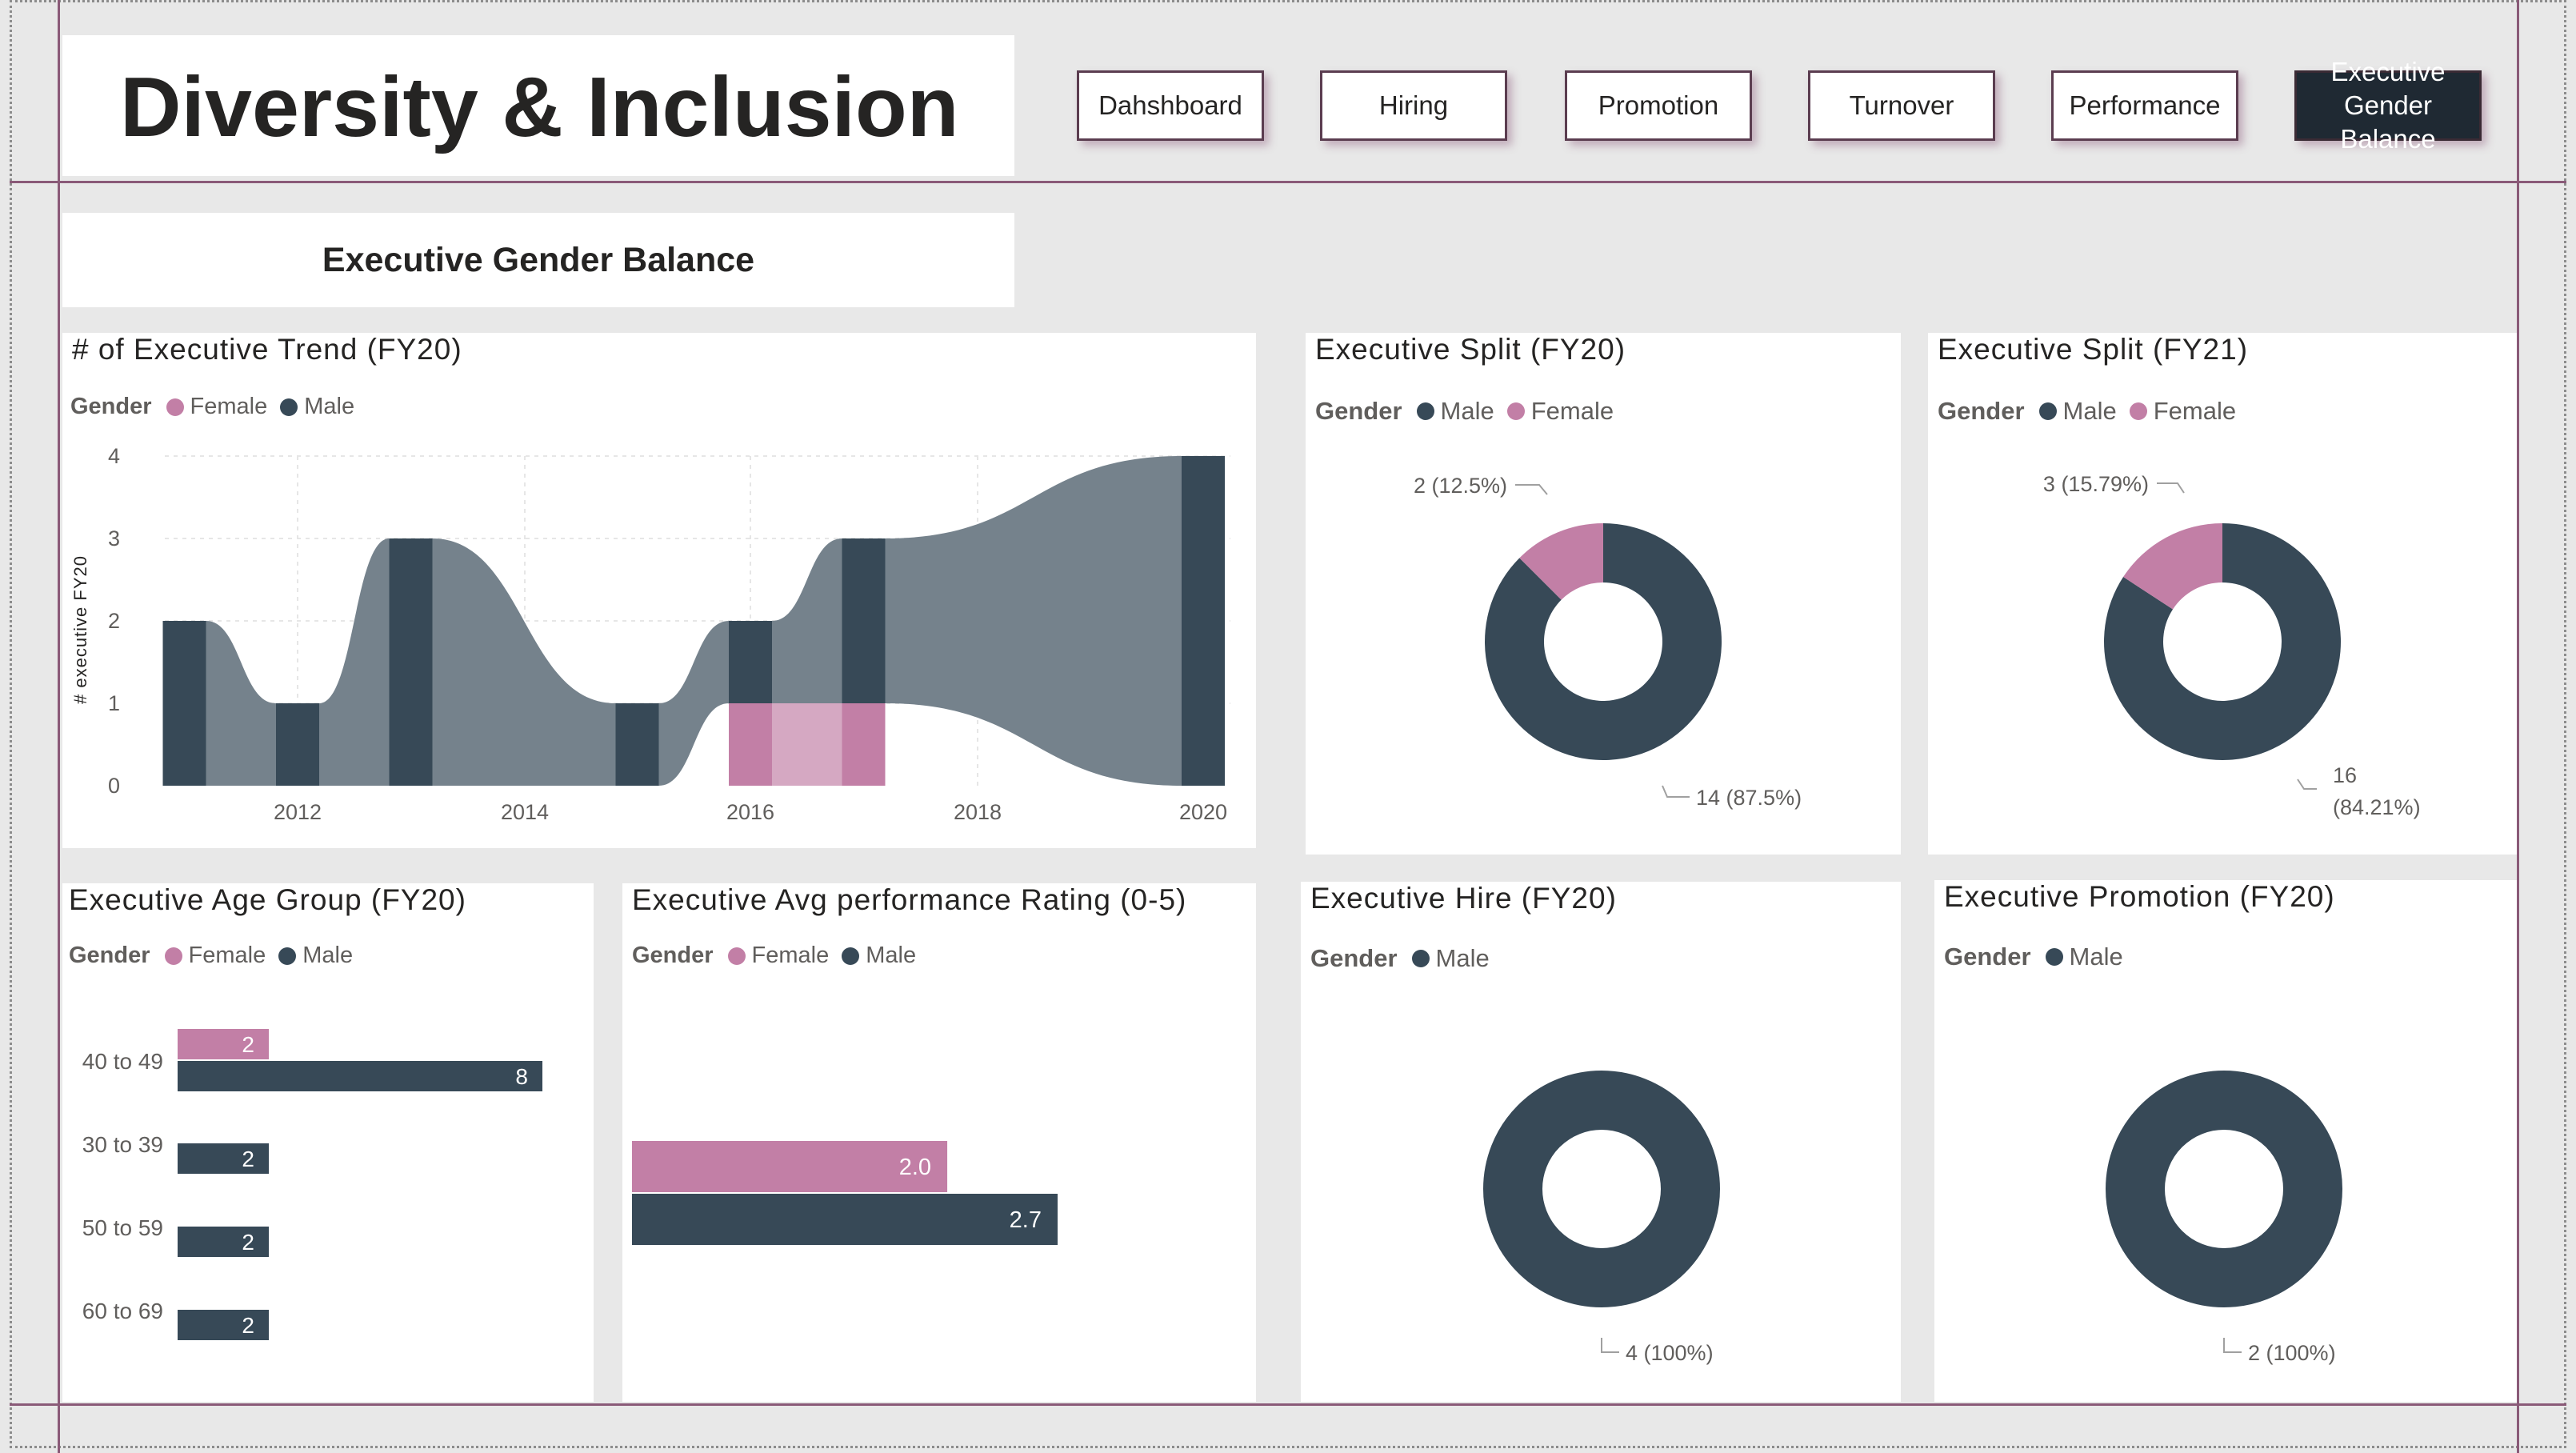 The image size is (2576, 1453). Describe the element at coordinates (807, 744) in the screenshot. I see `female-ribbon` at that location.